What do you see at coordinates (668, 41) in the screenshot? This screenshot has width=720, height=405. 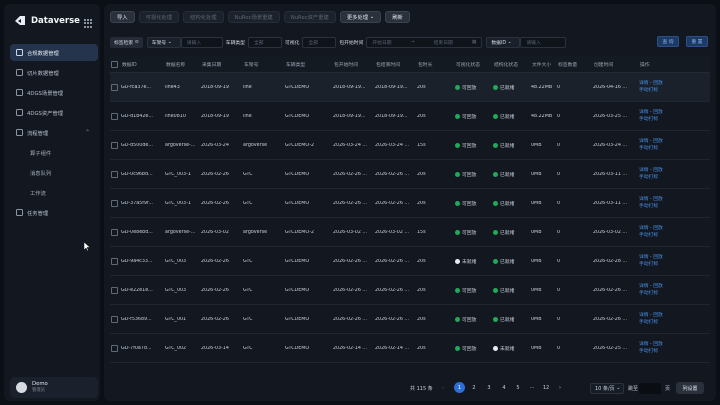 I see `query-button: 查 询` at bounding box center [668, 41].